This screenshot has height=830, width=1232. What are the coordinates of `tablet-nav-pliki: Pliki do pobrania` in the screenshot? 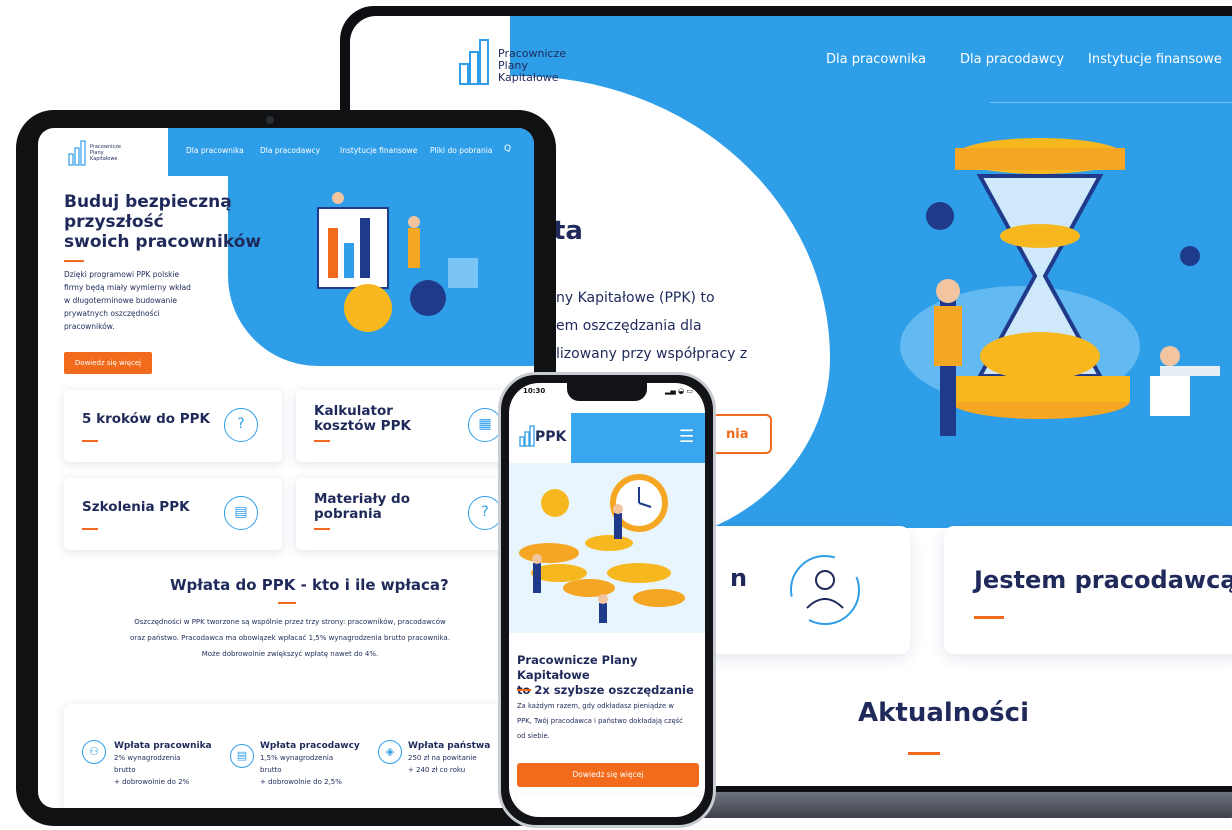 It's located at (461, 150).